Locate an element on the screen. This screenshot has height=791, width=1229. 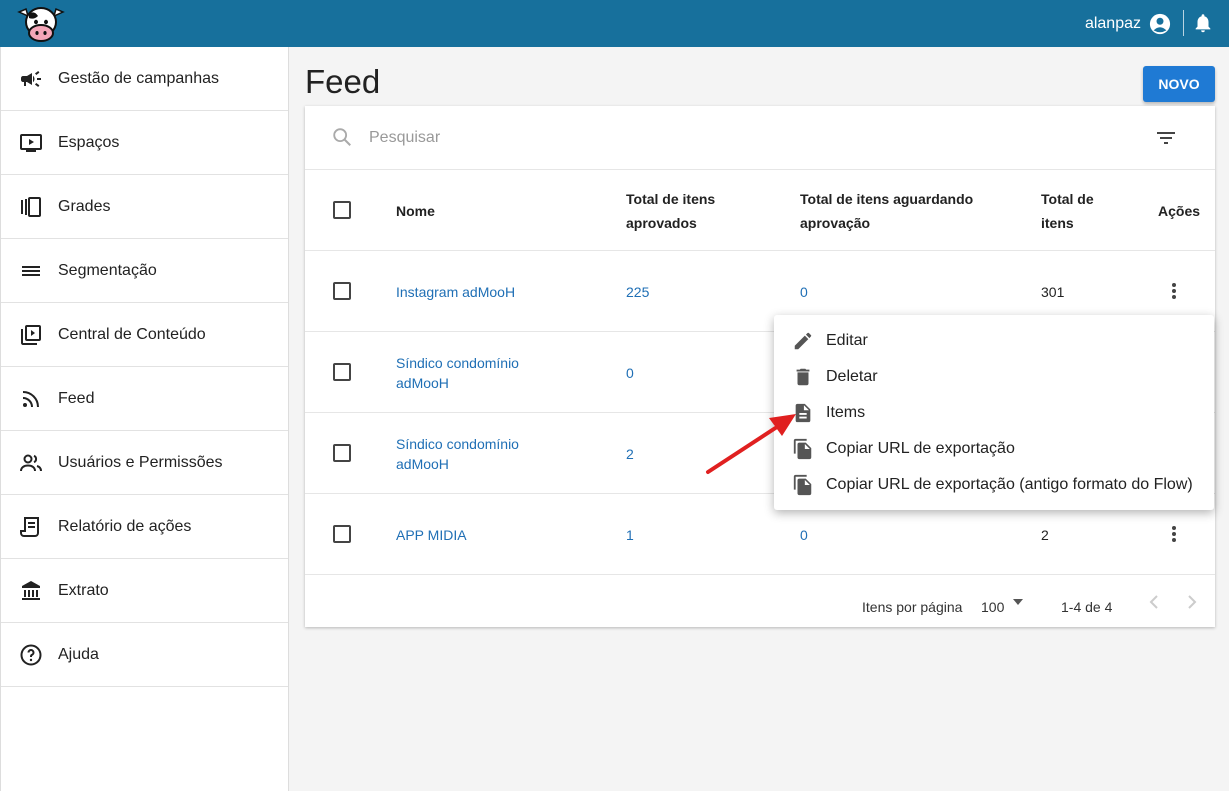
sidebar-item-feed: Feed is located at coordinates (144, 399).